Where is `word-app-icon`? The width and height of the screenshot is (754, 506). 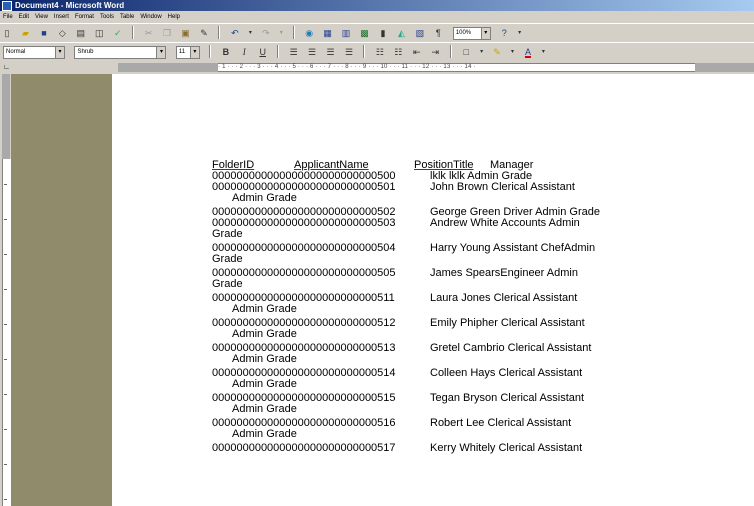 word-app-icon is located at coordinates (7, 6).